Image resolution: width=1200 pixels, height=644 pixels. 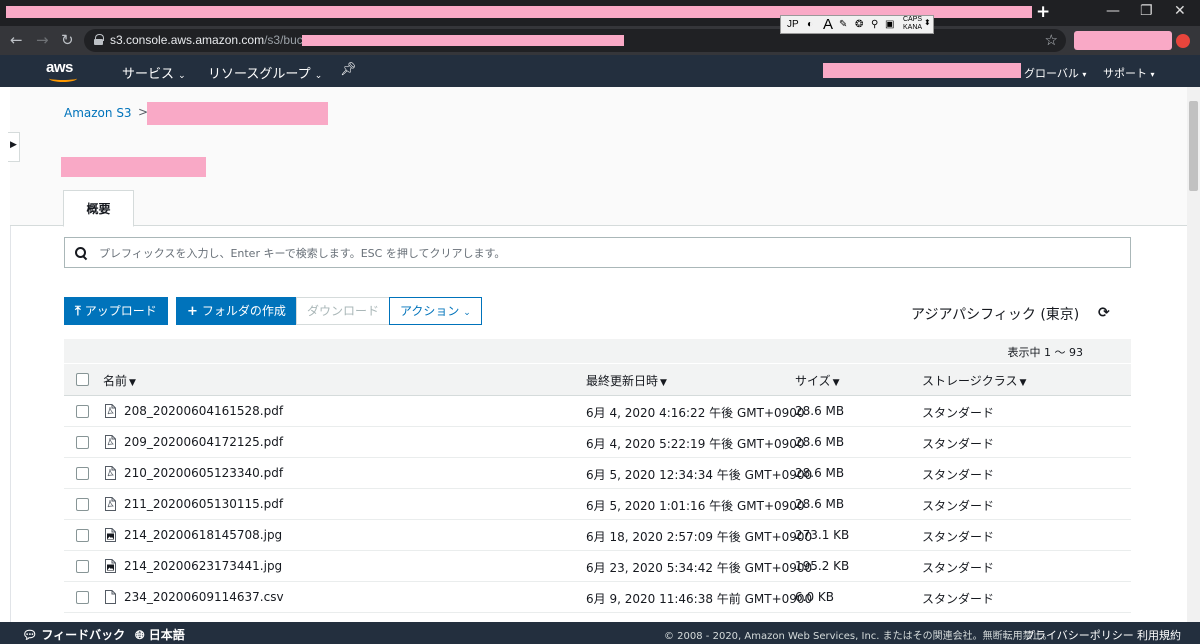 What do you see at coordinates (793, 24) in the screenshot?
I see `ime-lang: JP` at bounding box center [793, 24].